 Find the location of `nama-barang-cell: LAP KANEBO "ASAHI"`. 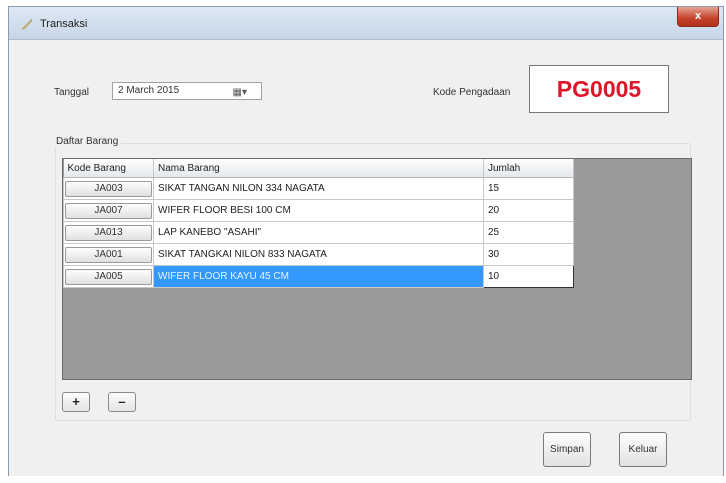

nama-barang-cell: LAP KANEBO "ASAHI" is located at coordinates (318, 232).